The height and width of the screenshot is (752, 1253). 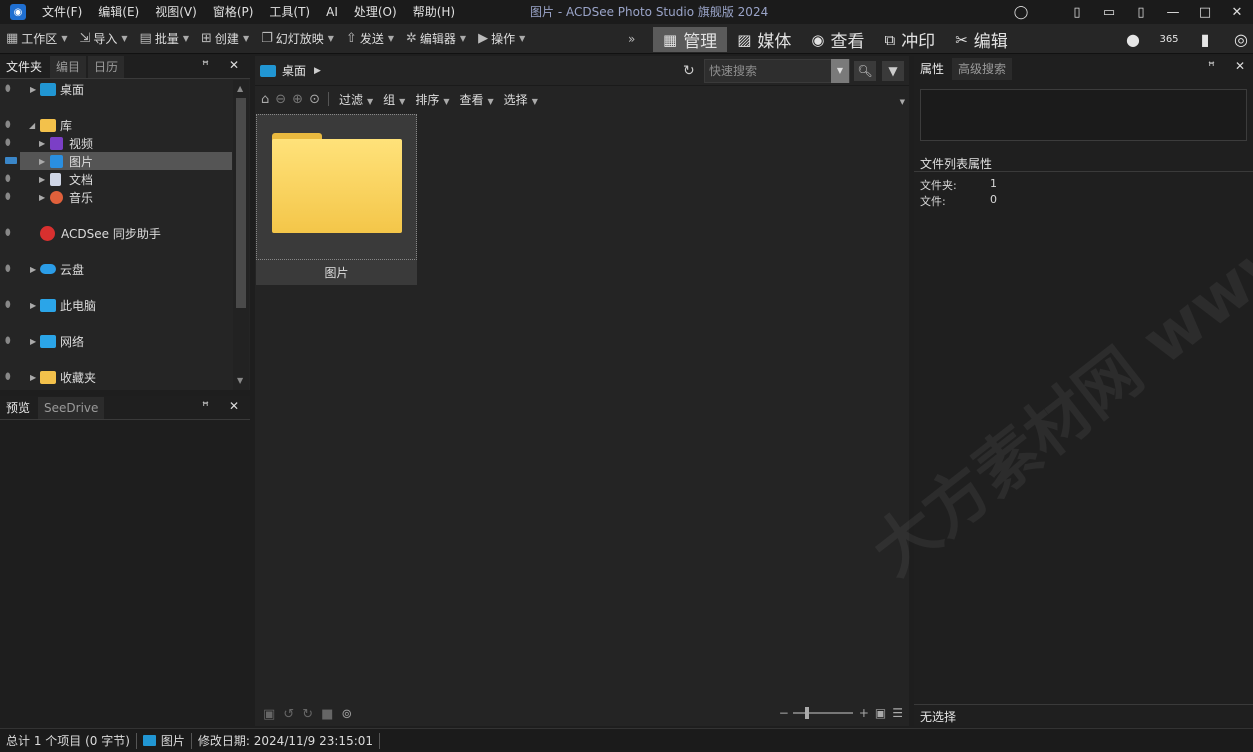 What do you see at coordinates (106, 67) in the screenshot?
I see `tab-calendar: 日历` at bounding box center [106, 67].